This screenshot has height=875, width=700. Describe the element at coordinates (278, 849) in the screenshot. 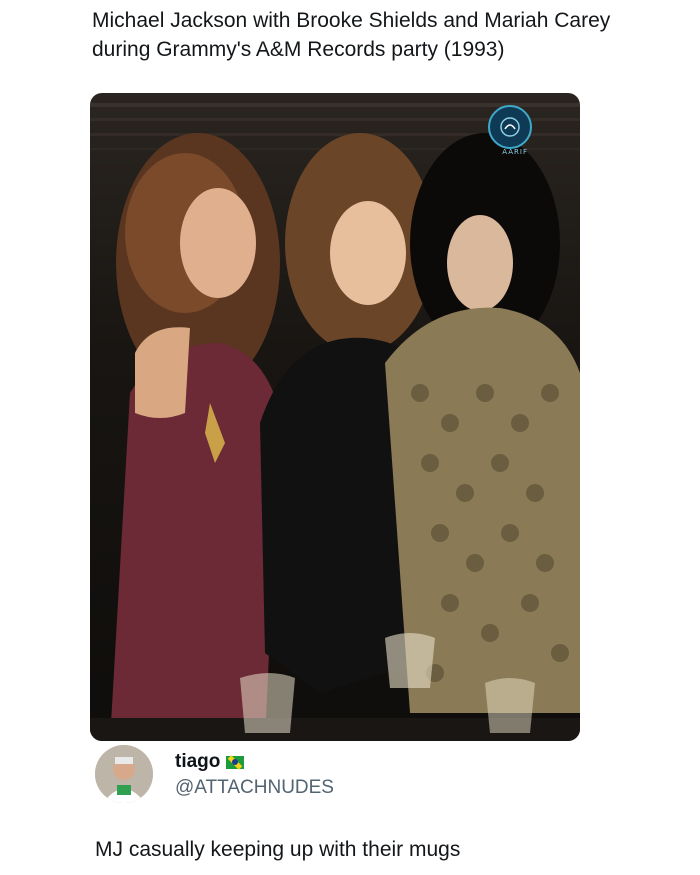

I see `tweet-text: MJ casually keeping up with their mugs` at that location.